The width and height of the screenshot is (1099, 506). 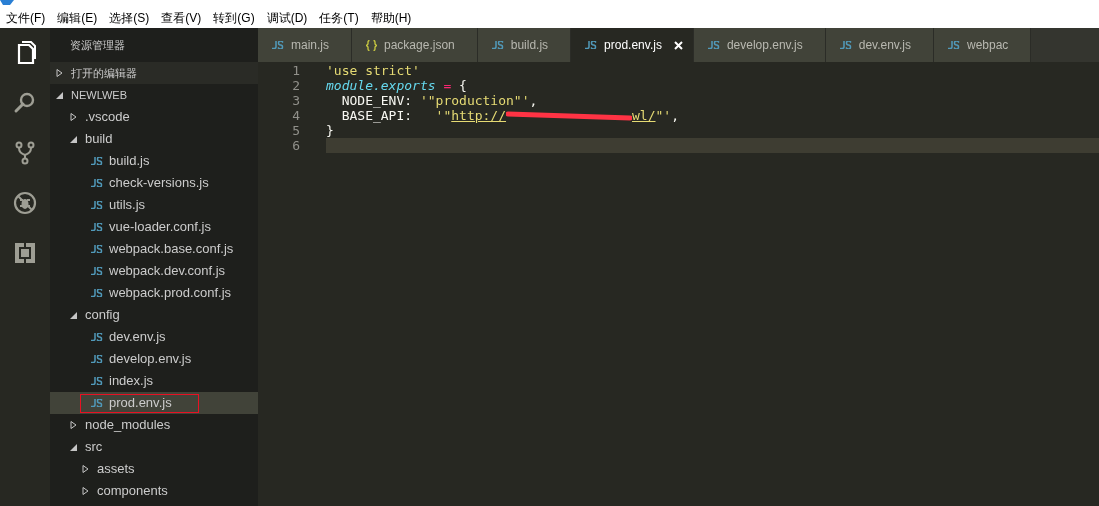 What do you see at coordinates (295, 100) in the screenshot?
I see `line-number: 3` at bounding box center [295, 100].